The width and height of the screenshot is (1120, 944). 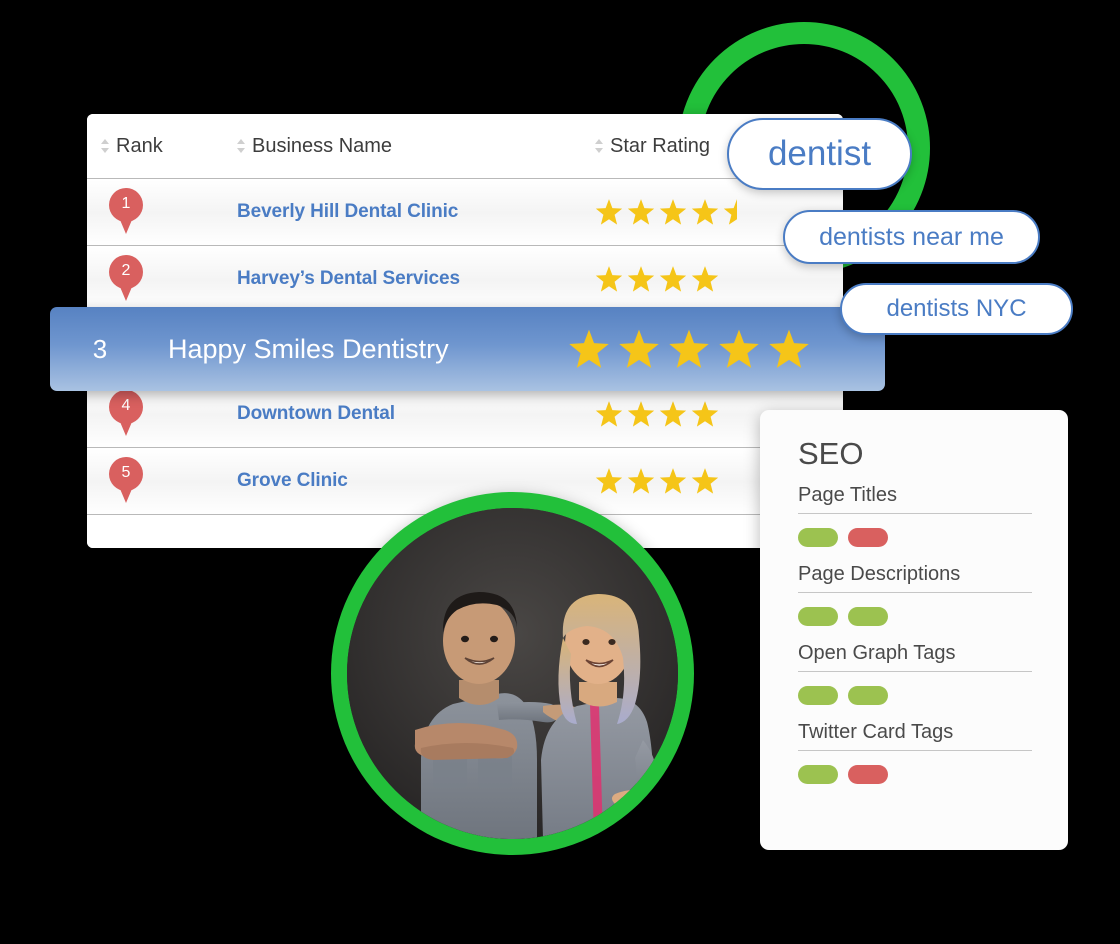 I want to click on table-row: 2 Harvey’s Dental Services, so click(x=465, y=279).